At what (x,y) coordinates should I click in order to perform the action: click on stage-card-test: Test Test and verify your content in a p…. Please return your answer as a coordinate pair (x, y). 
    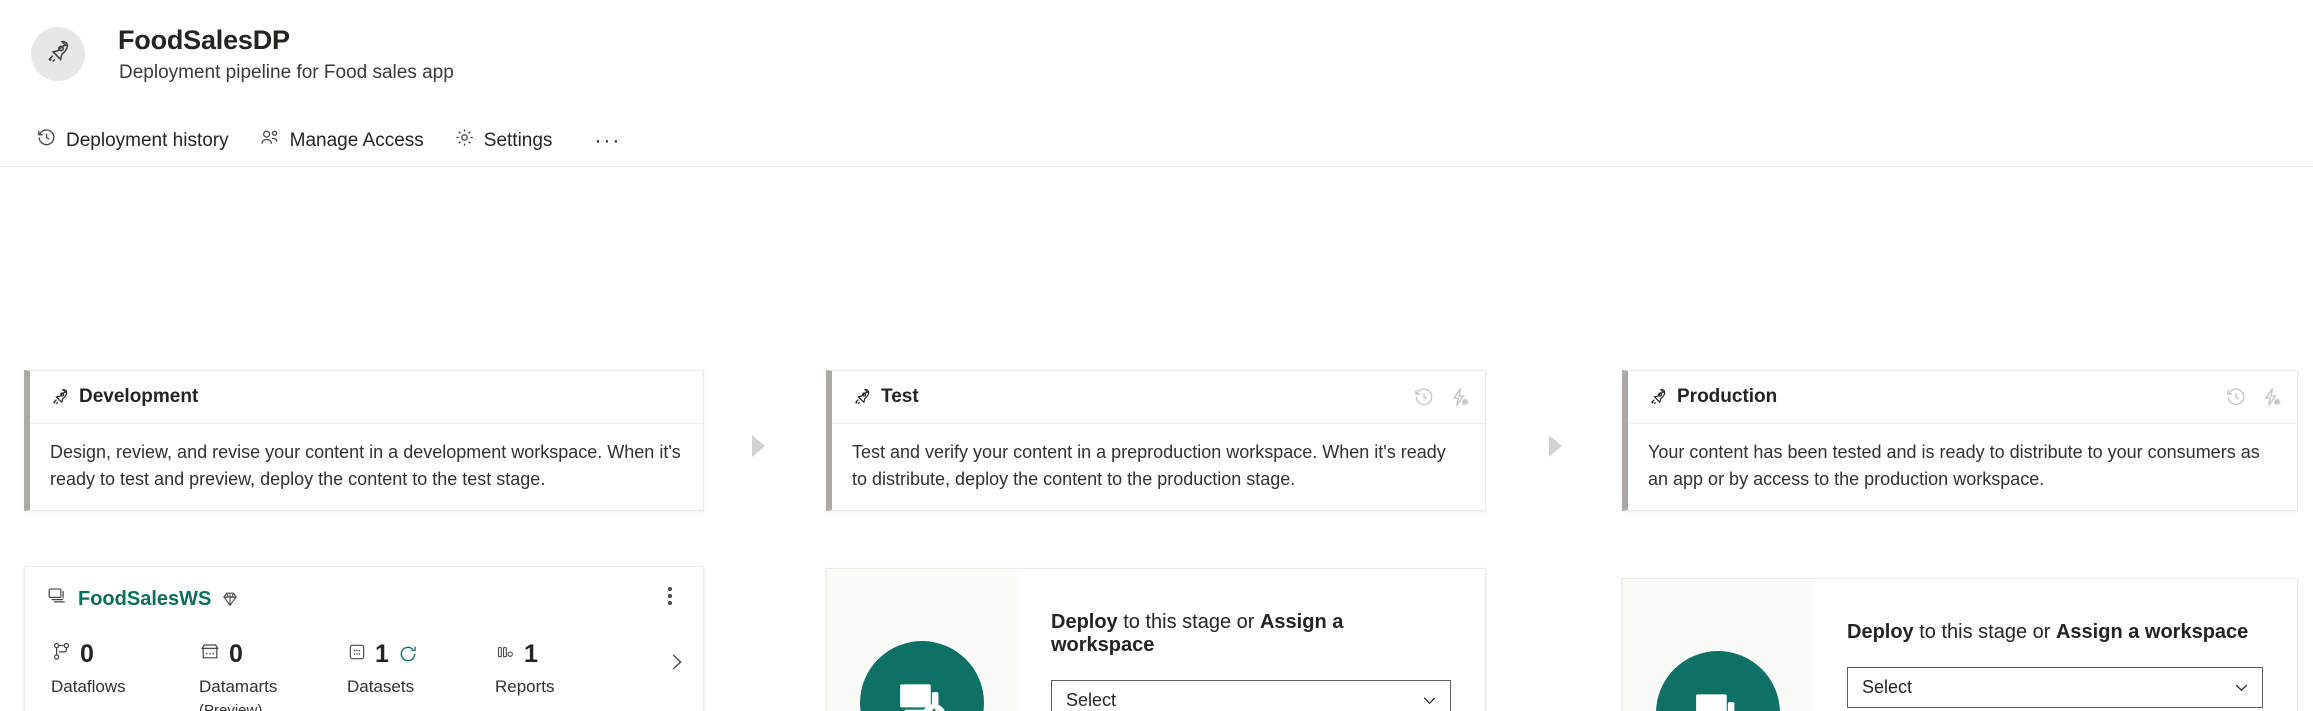
    Looking at the image, I should click on (1156, 440).